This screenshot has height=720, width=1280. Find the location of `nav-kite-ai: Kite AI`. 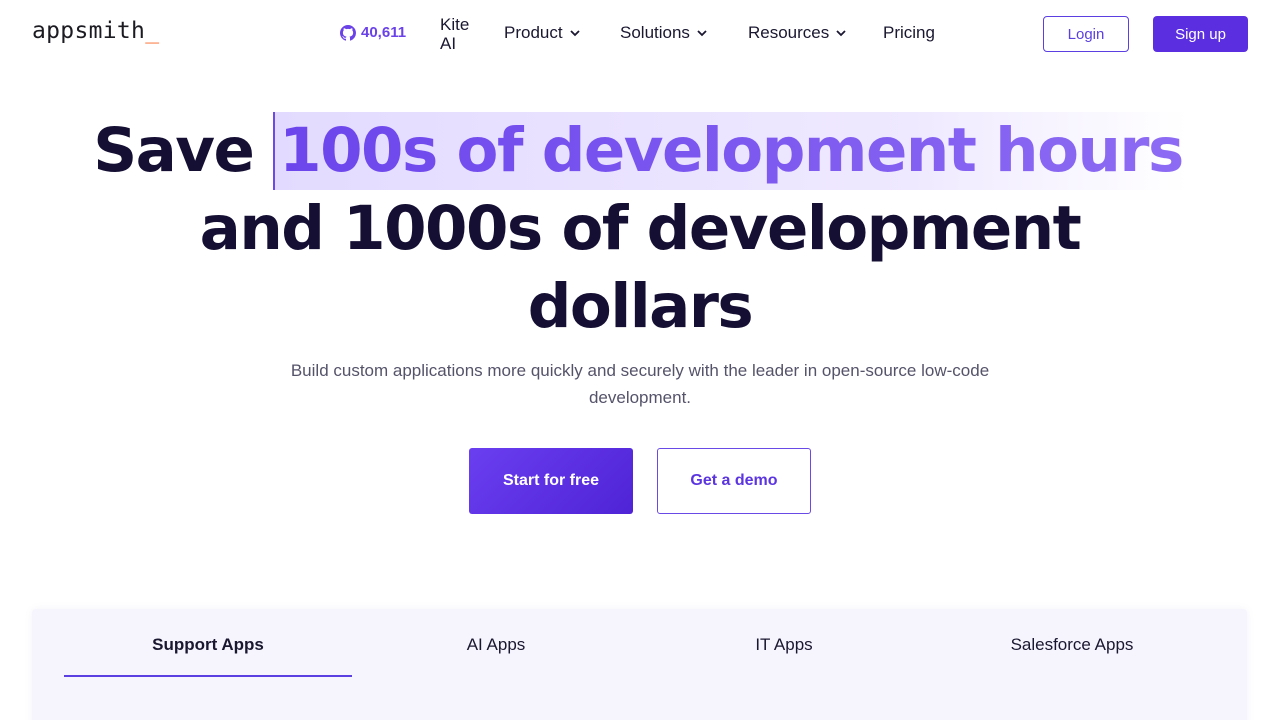

nav-kite-ai: Kite AI is located at coordinates (460, 34).